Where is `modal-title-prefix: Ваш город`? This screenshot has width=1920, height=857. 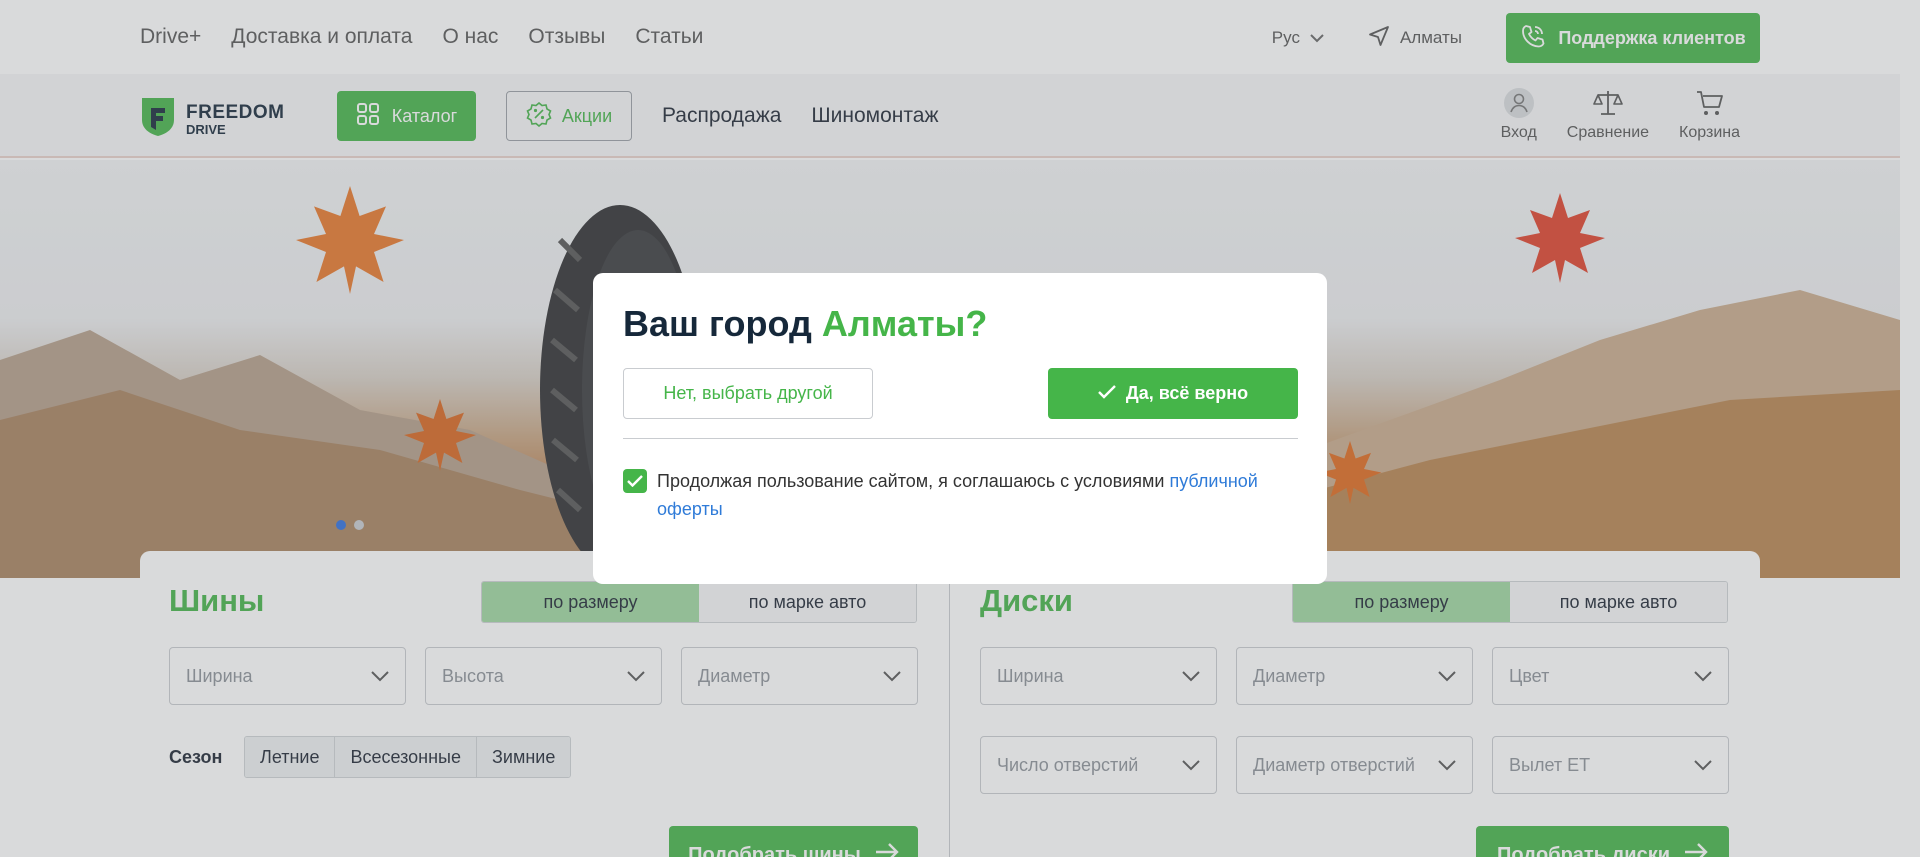
modal-title-prefix: Ваш город is located at coordinates (717, 323).